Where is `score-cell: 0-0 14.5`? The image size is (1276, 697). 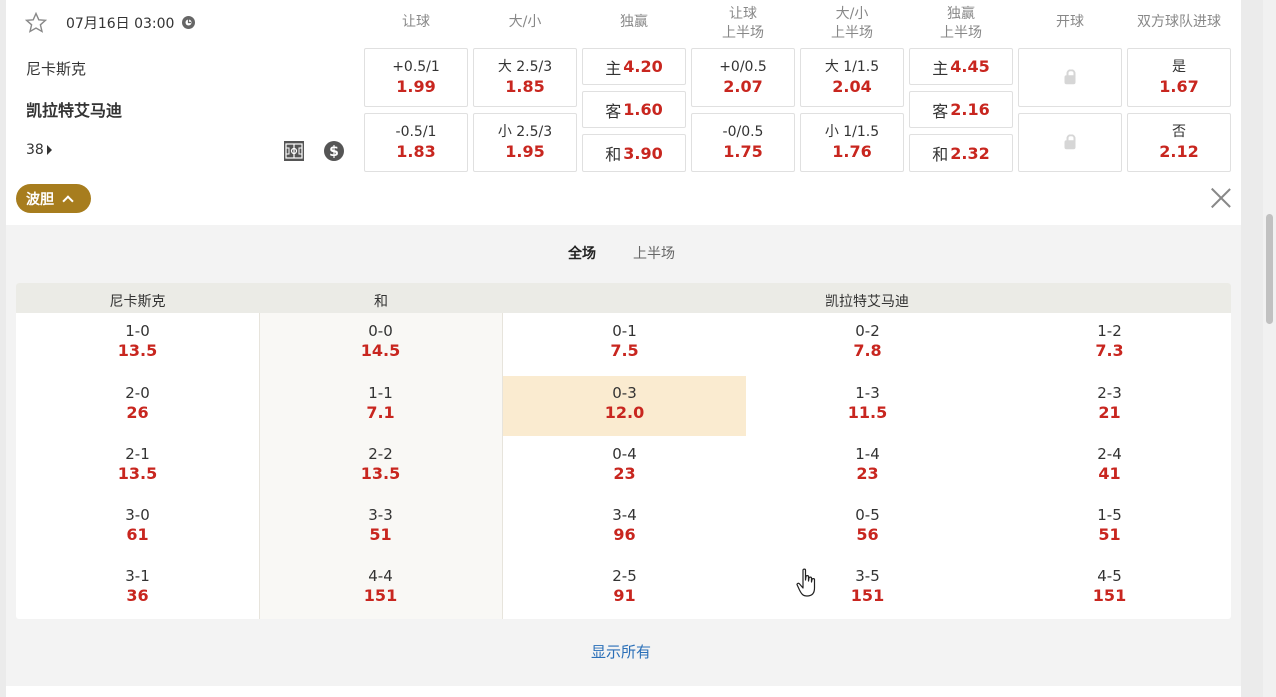 score-cell: 0-0 14.5 is located at coordinates (380, 341).